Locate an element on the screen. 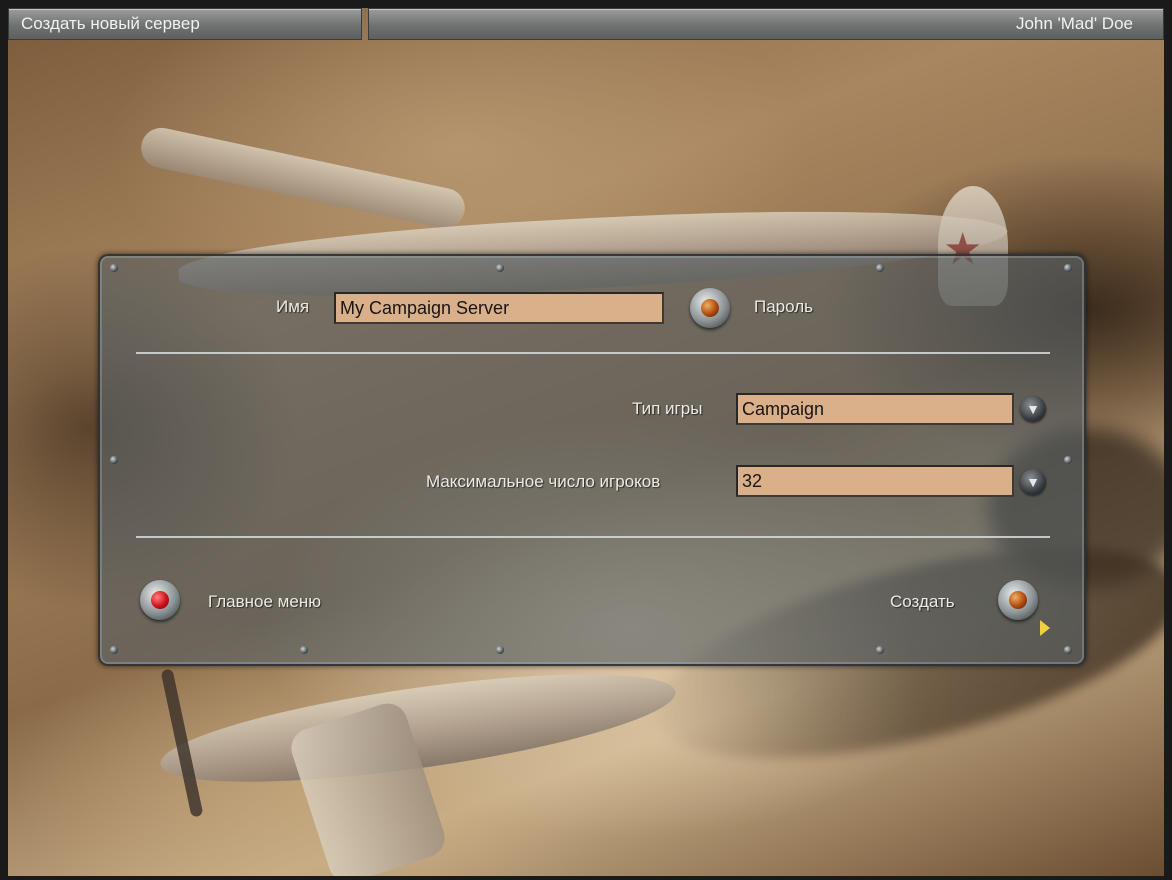  max-players-select: 32 is located at coordinates (875, 481).